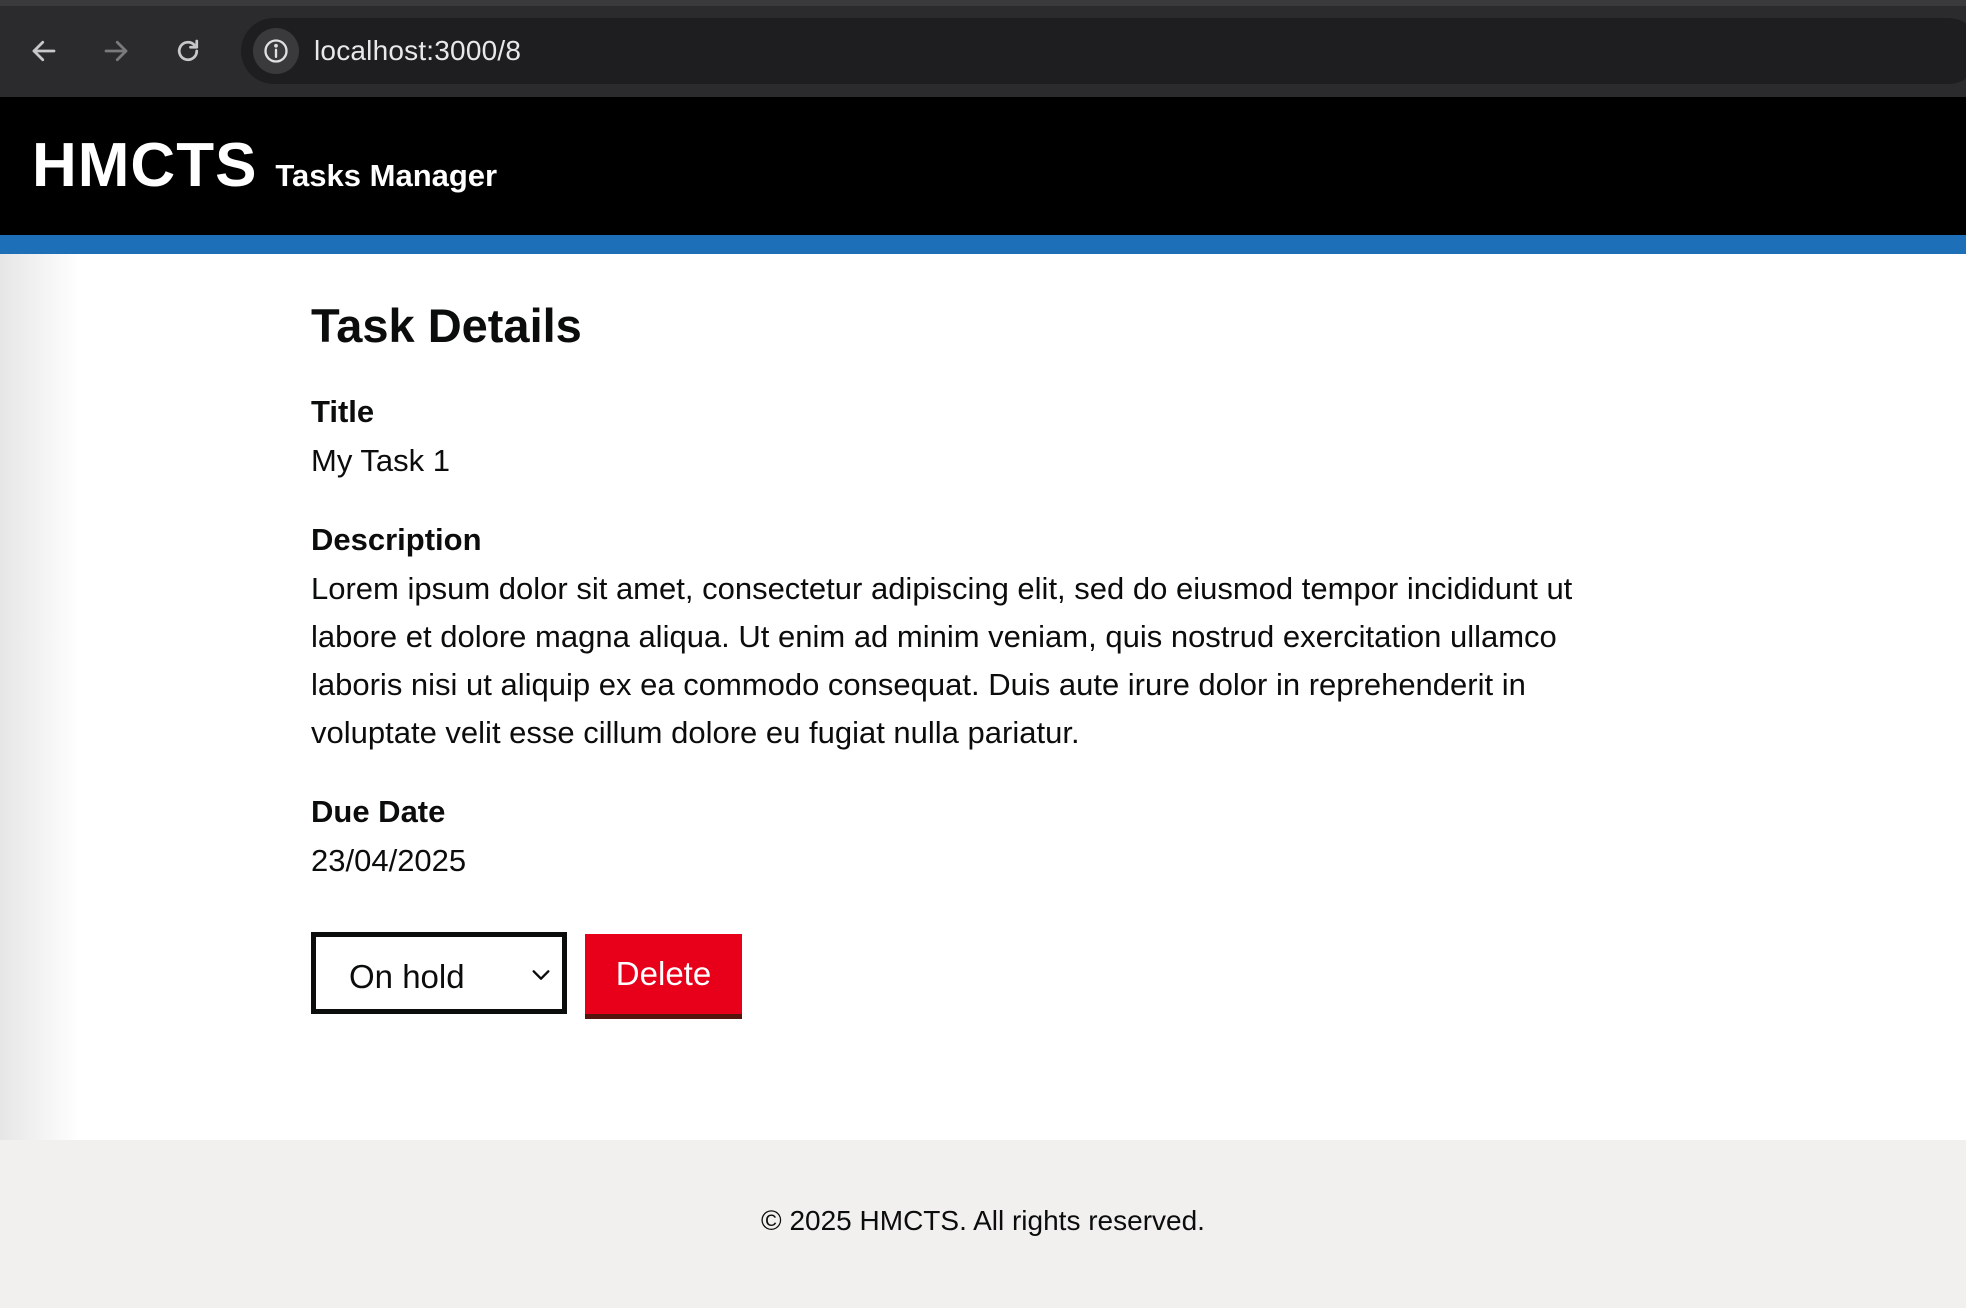 The image size is (1966, 1314). What do you see at coordinates (983, 1220) in the screenshot?
I see `footer-copyright: © 2025 HMCTS. All rights reserved.` at bounding box center [983, 1220].